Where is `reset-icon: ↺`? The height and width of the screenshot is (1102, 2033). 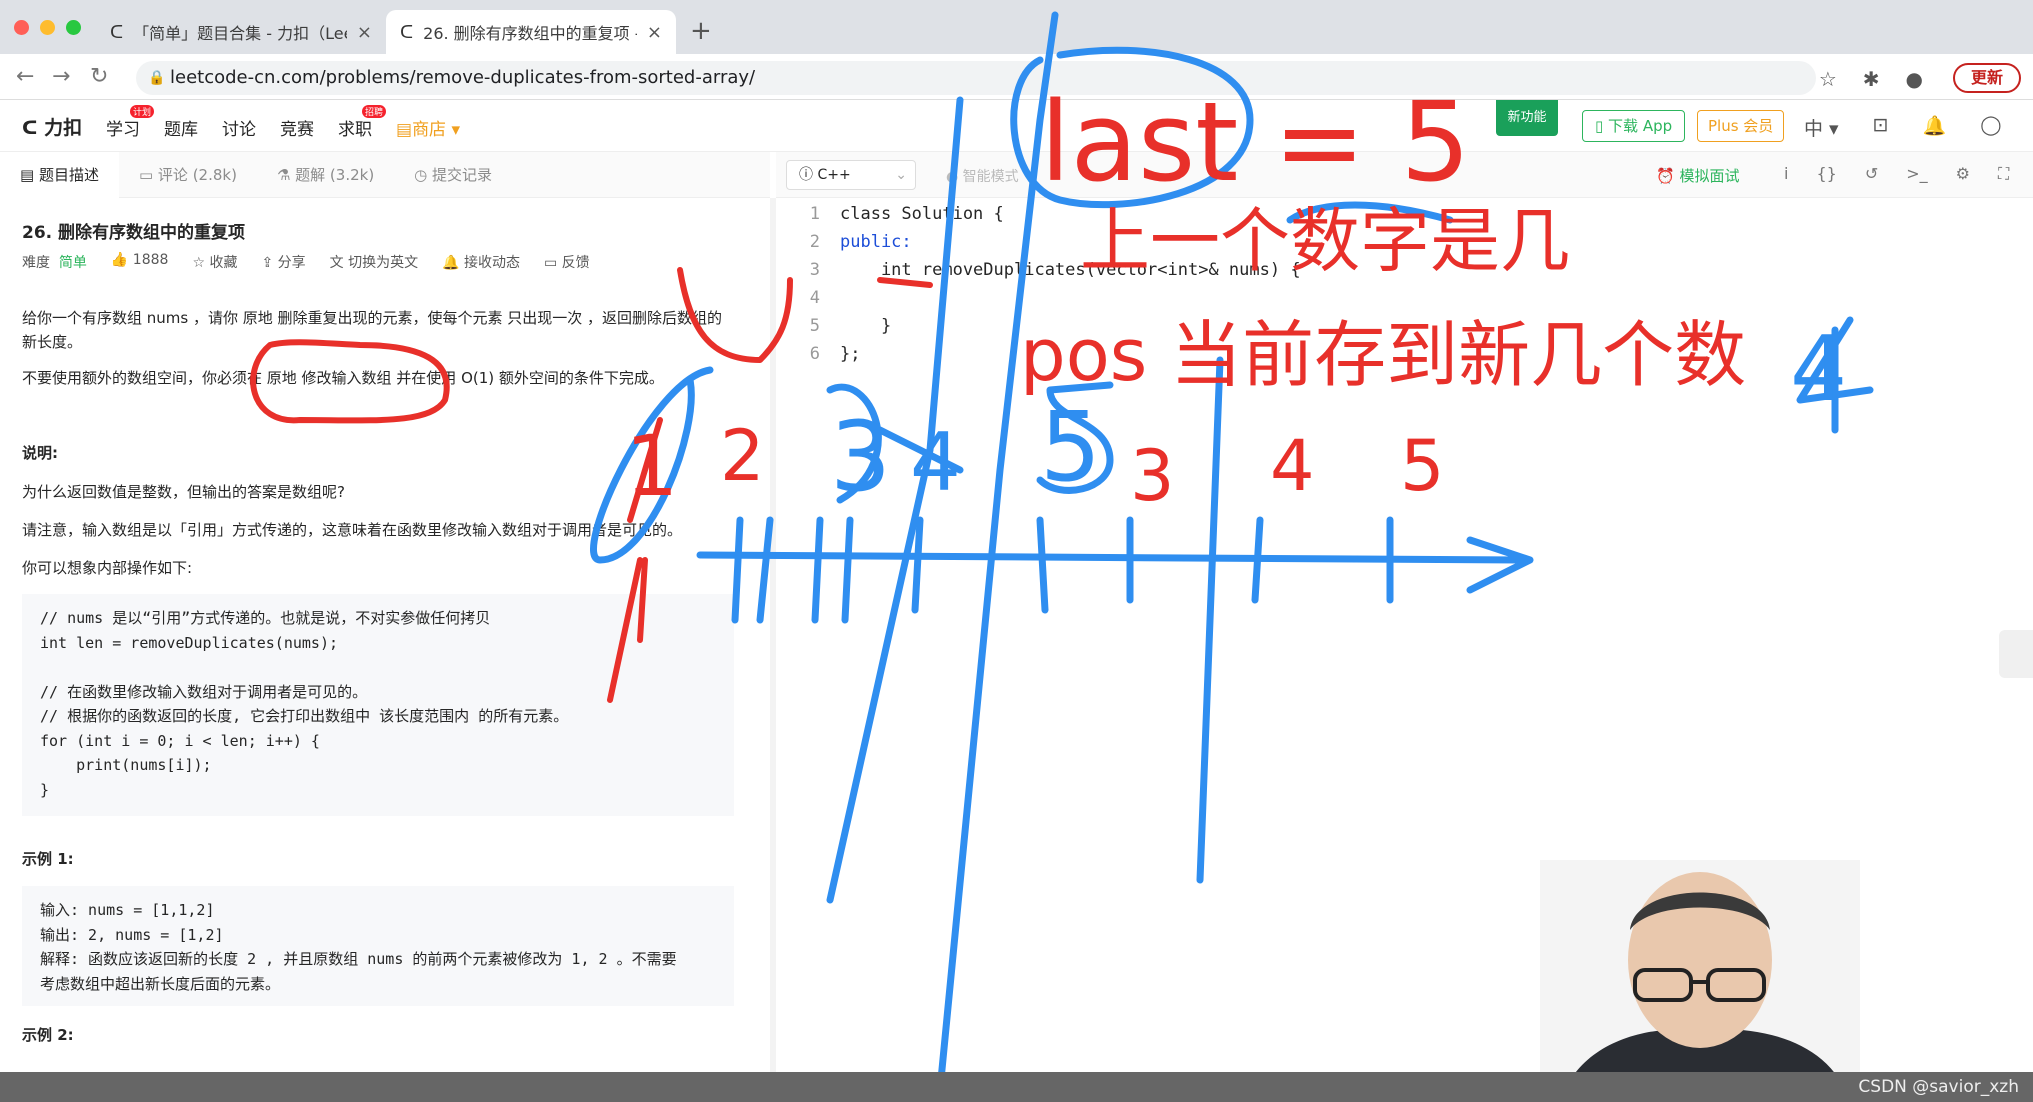
reset-icon: ↺ is located at coordinates (1871, 174).